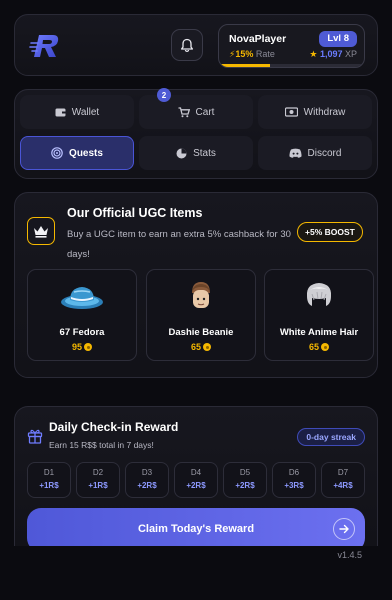  What do you see at coordinates (344, 529) in the screenshot?
I see `arrow-right-icon` at bounding box center [344, 529].